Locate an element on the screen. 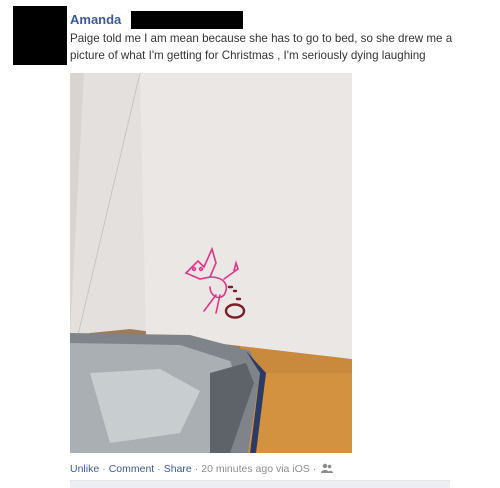 Image resolution: width=500 pixels, height=488 pixels. name-redaction is located at coordinates (187, 20).